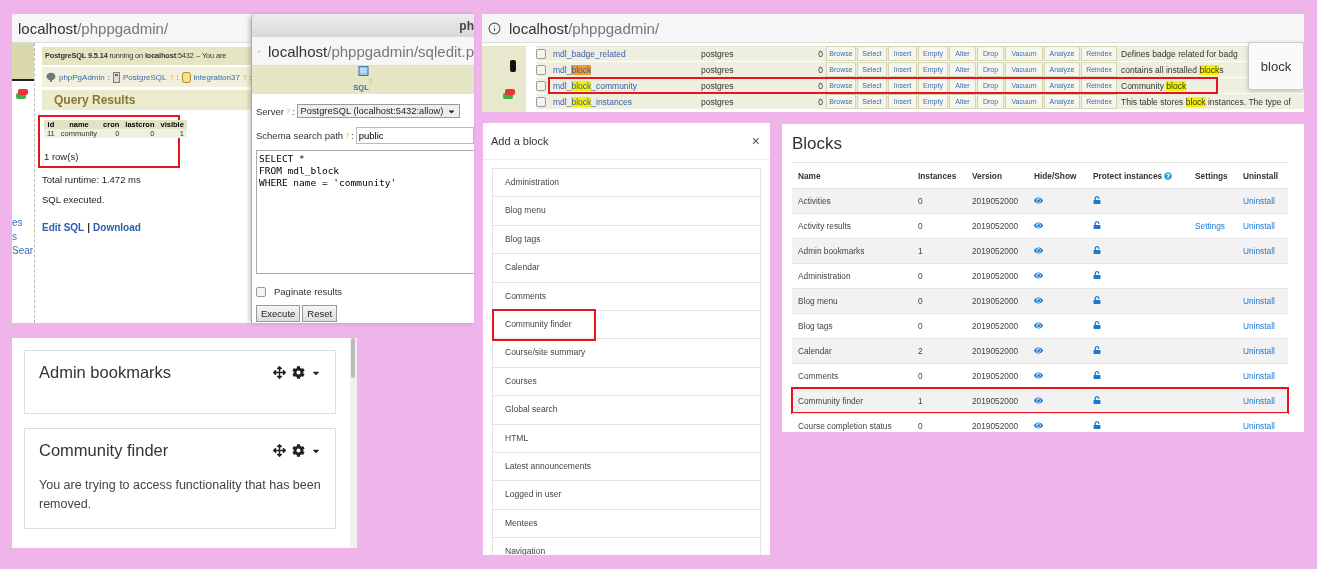 The height and width of the screenshot is (569, 1317). Describe the element at coordinates (755, 141) in the screenshot. I see `close-button: ×` at that location.